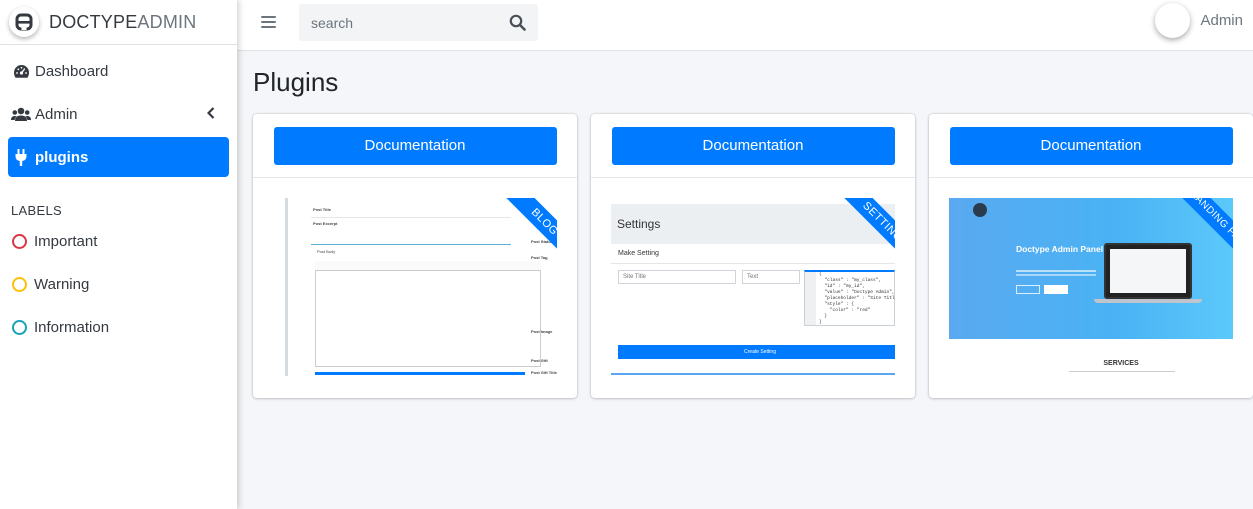  I want to click on preview-label: Post Gift Title, so click(544, 372).